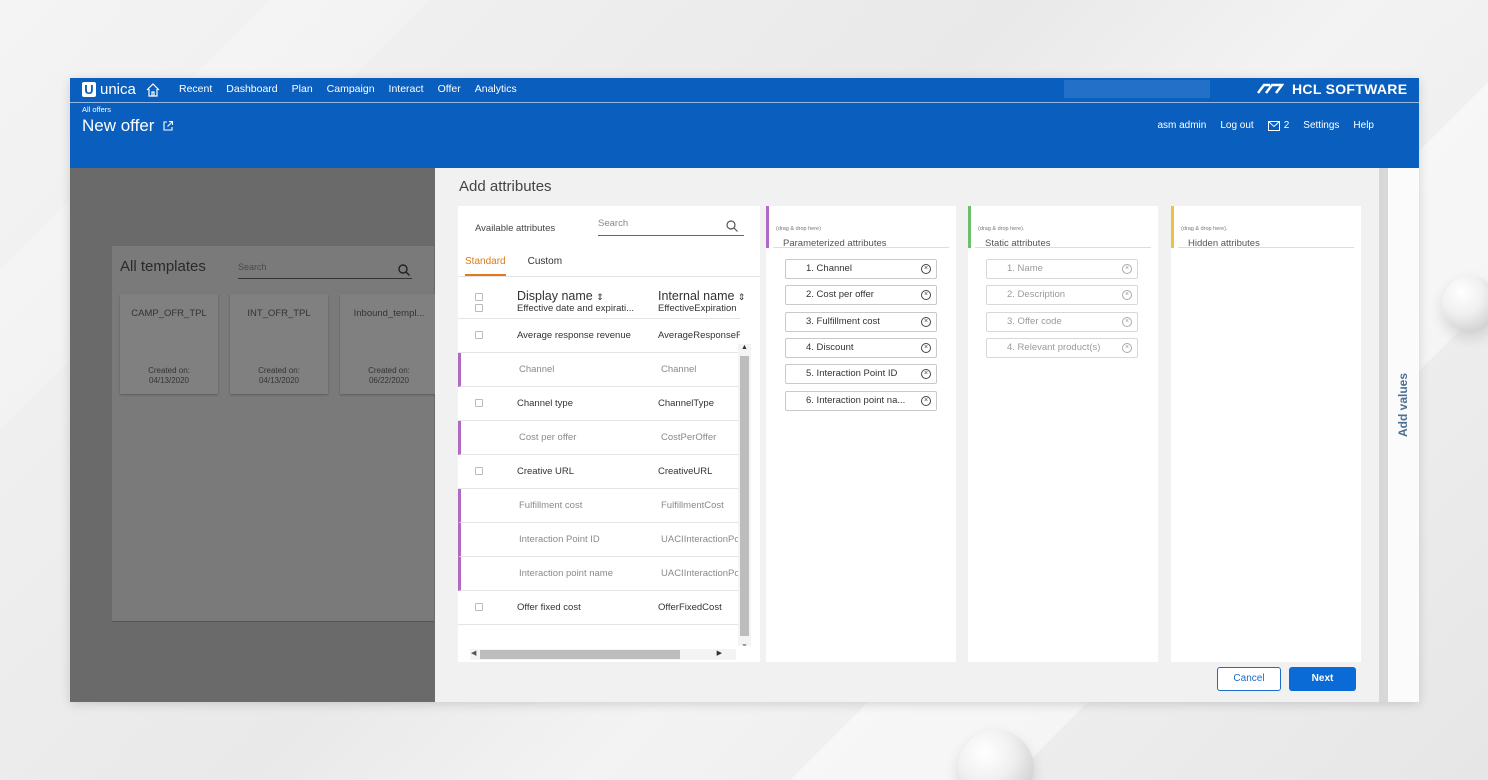 Image resolution: width=1488 pixels, height=780 pixels. What do you see at coordinates (351, 89) in the screenshot?
I see `nav-campaign: Campaign` at bounding box center [351, 89].